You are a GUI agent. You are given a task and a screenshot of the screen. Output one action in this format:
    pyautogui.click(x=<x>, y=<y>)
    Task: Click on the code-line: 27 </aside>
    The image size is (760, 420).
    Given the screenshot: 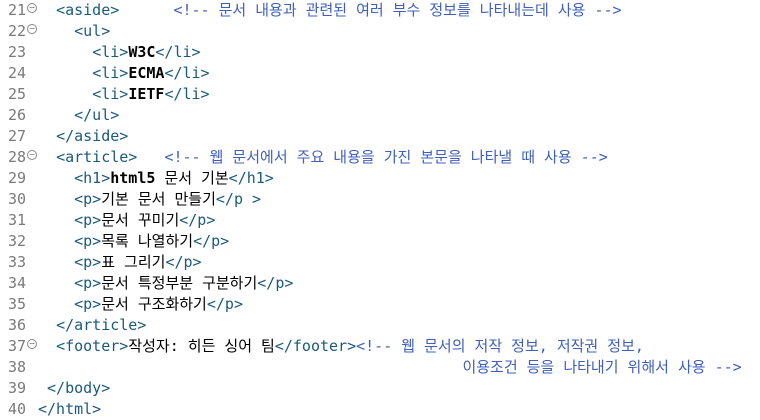 What is the action you would take?
    pyautogui.click(x=380, y=136)
    